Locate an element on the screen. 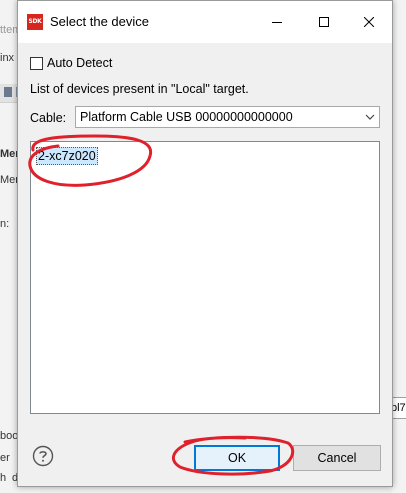 This screenshot has height=493, width=406. maximize-icon is located at coordinates (324, 22).